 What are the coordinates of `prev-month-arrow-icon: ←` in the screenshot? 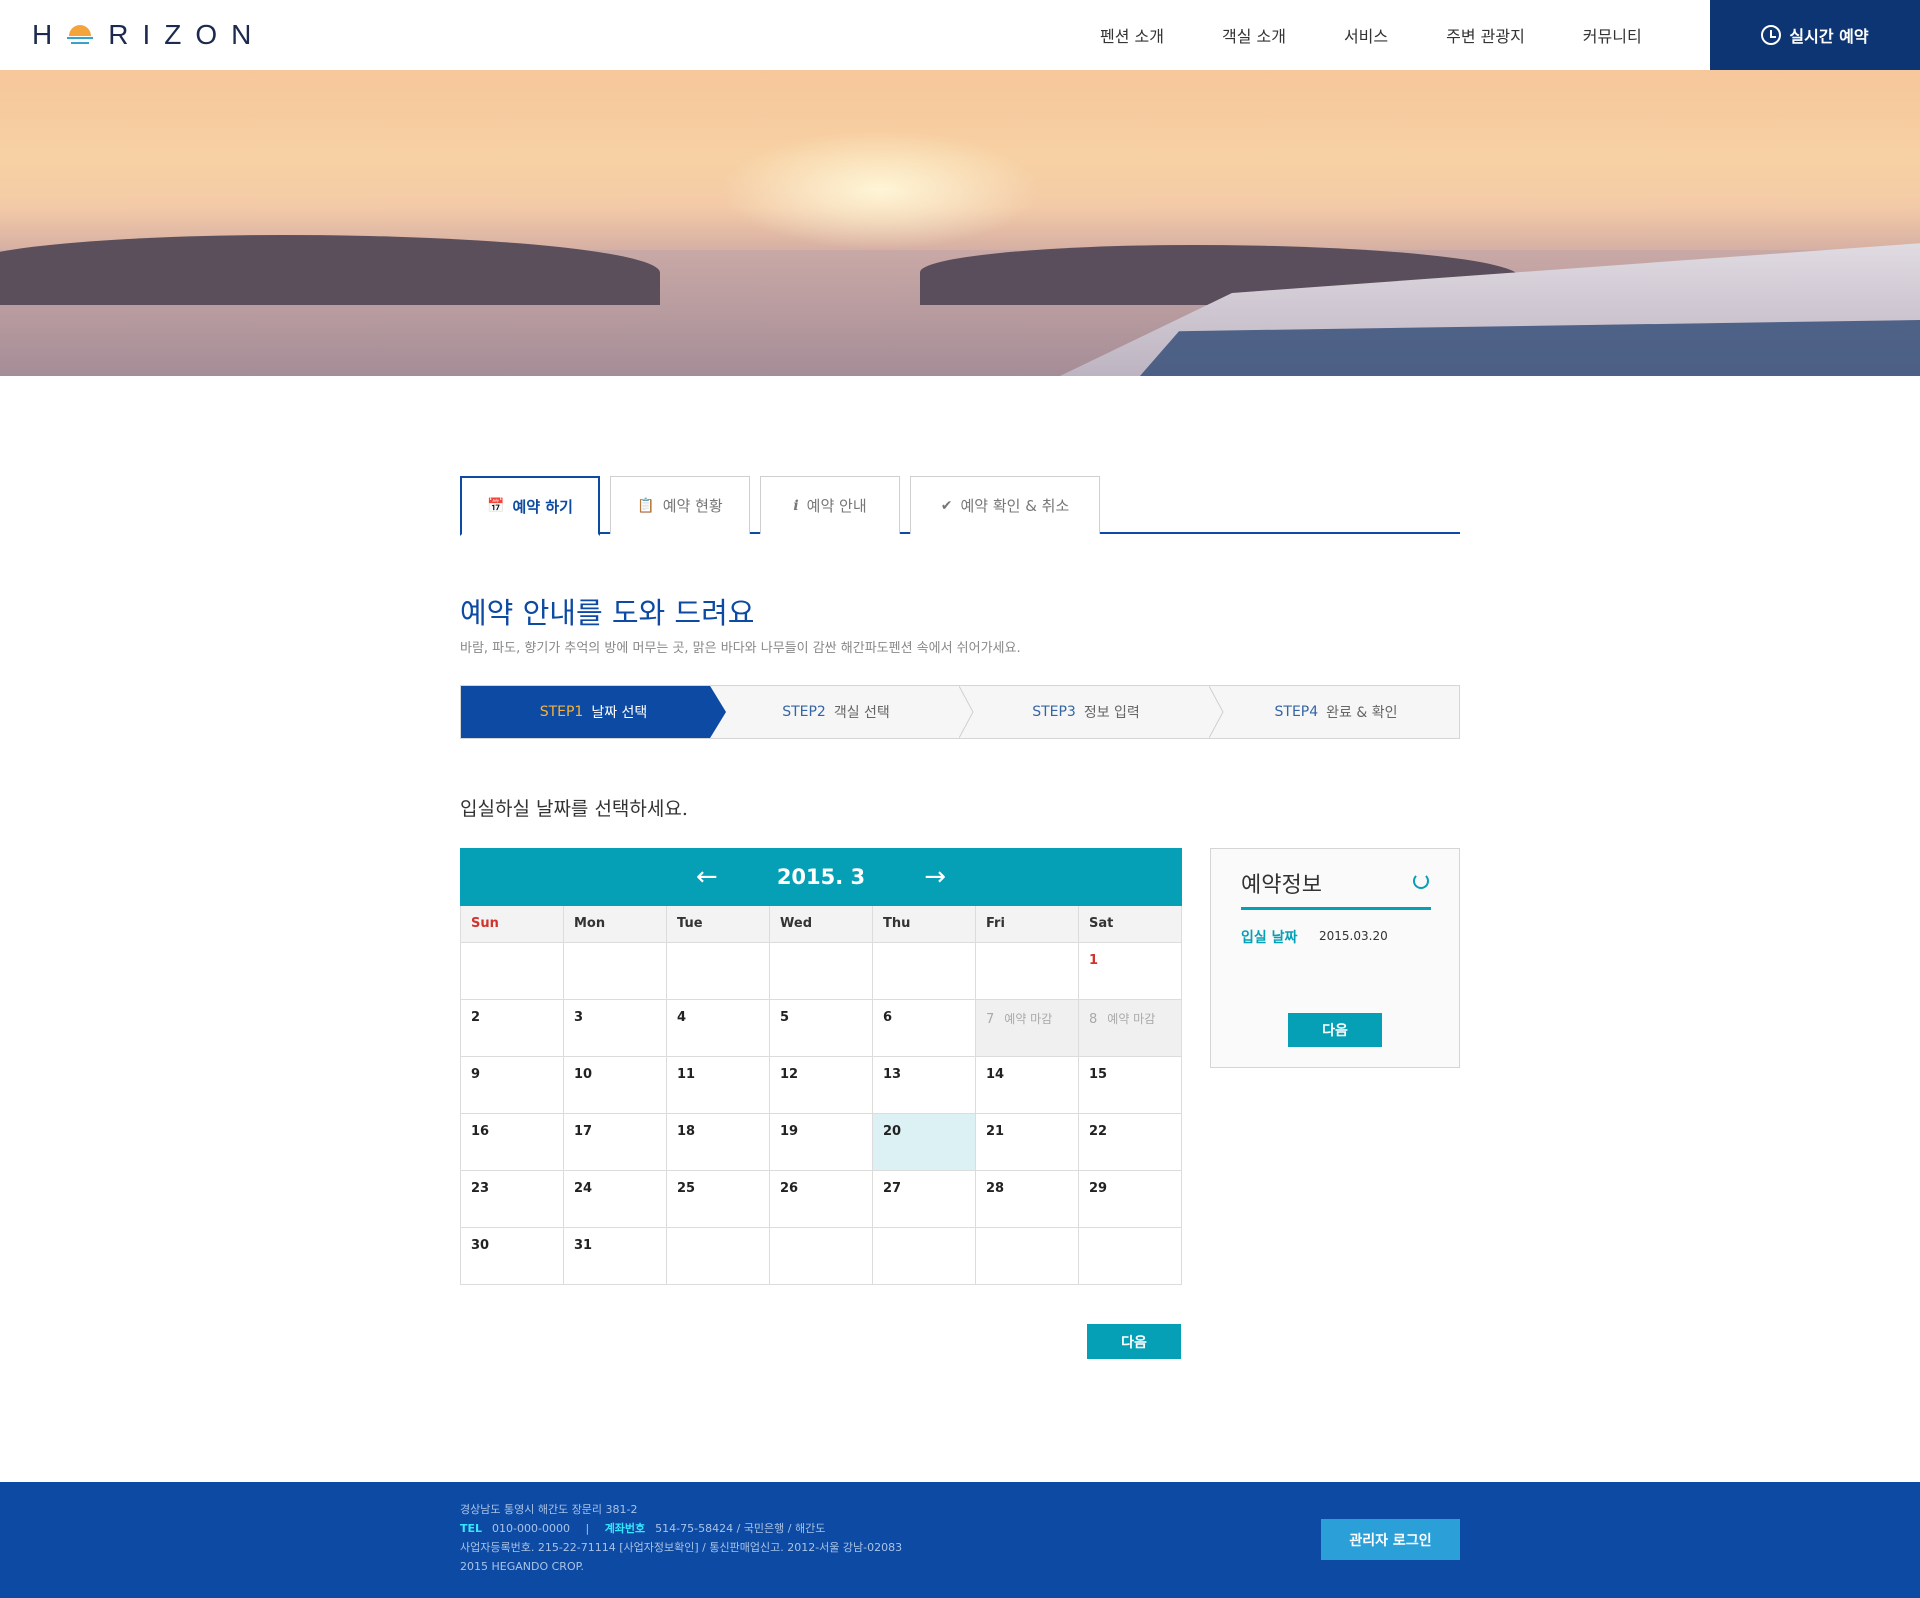 It's located at (707, 877).